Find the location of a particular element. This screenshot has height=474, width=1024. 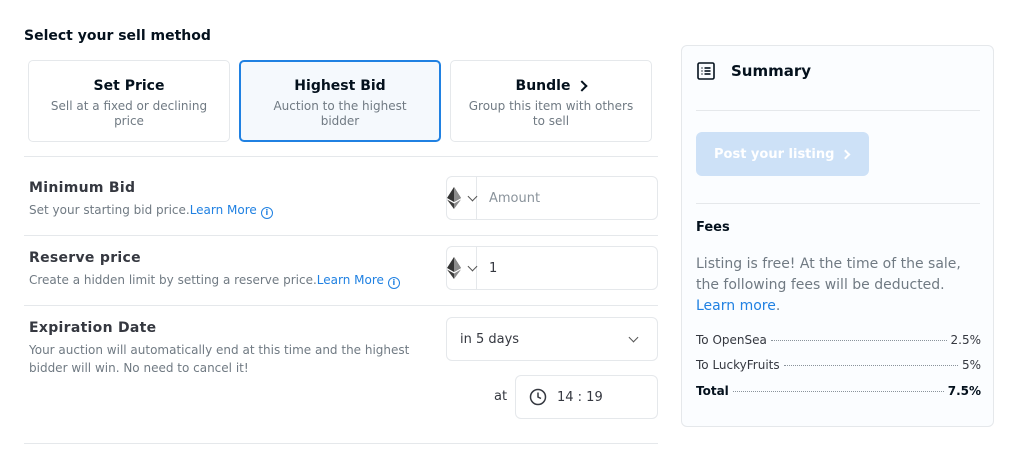

fee-label: To OpenSea is located at coordinates (731, 340).